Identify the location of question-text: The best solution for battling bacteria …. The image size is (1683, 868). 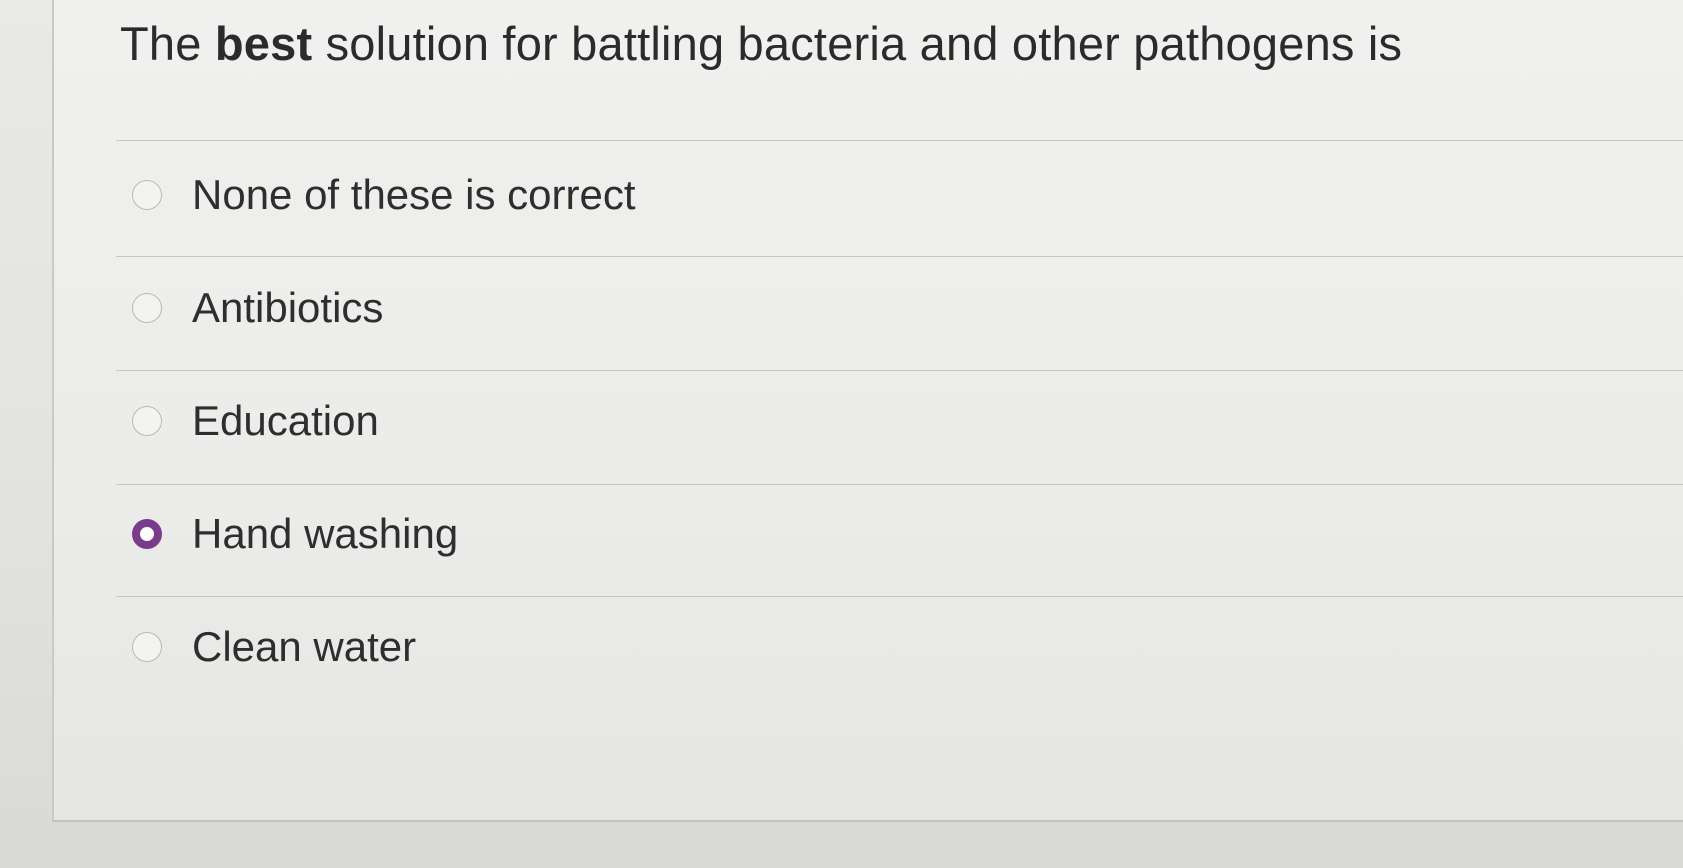
(761, 43).